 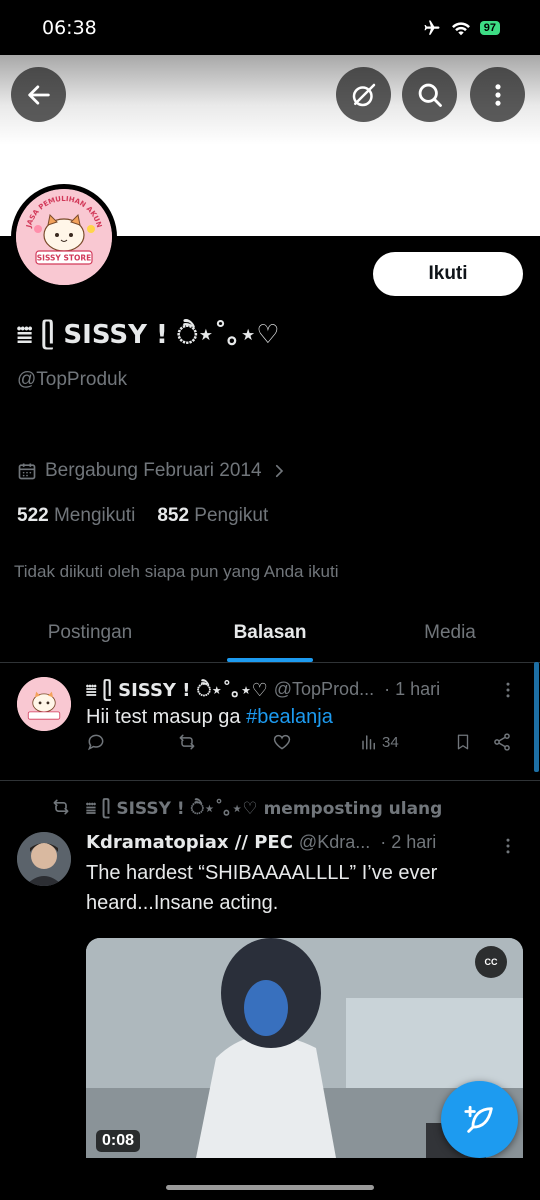 I want to click on profile-avatar: JASA PEMULIHAN AKUN SISSY STORE, so click(x=64, y=237).